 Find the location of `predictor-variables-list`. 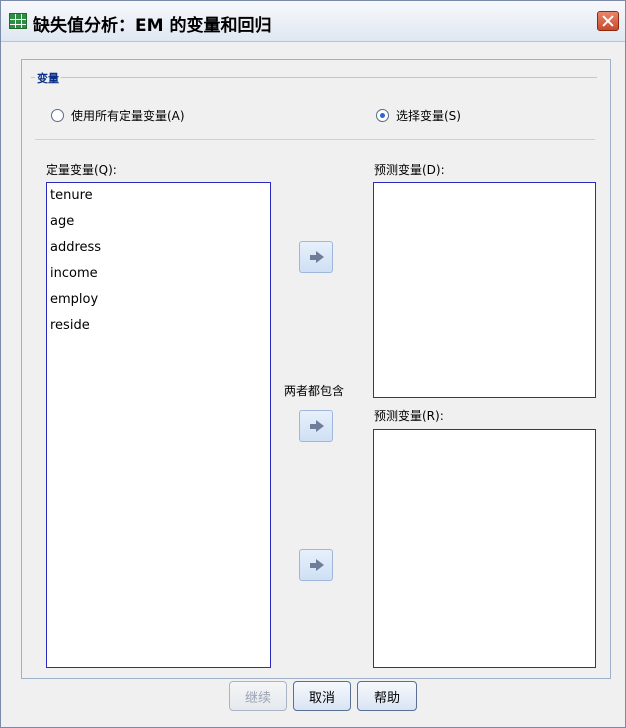

predictor-variables-list is located at coordinates (484, 548).